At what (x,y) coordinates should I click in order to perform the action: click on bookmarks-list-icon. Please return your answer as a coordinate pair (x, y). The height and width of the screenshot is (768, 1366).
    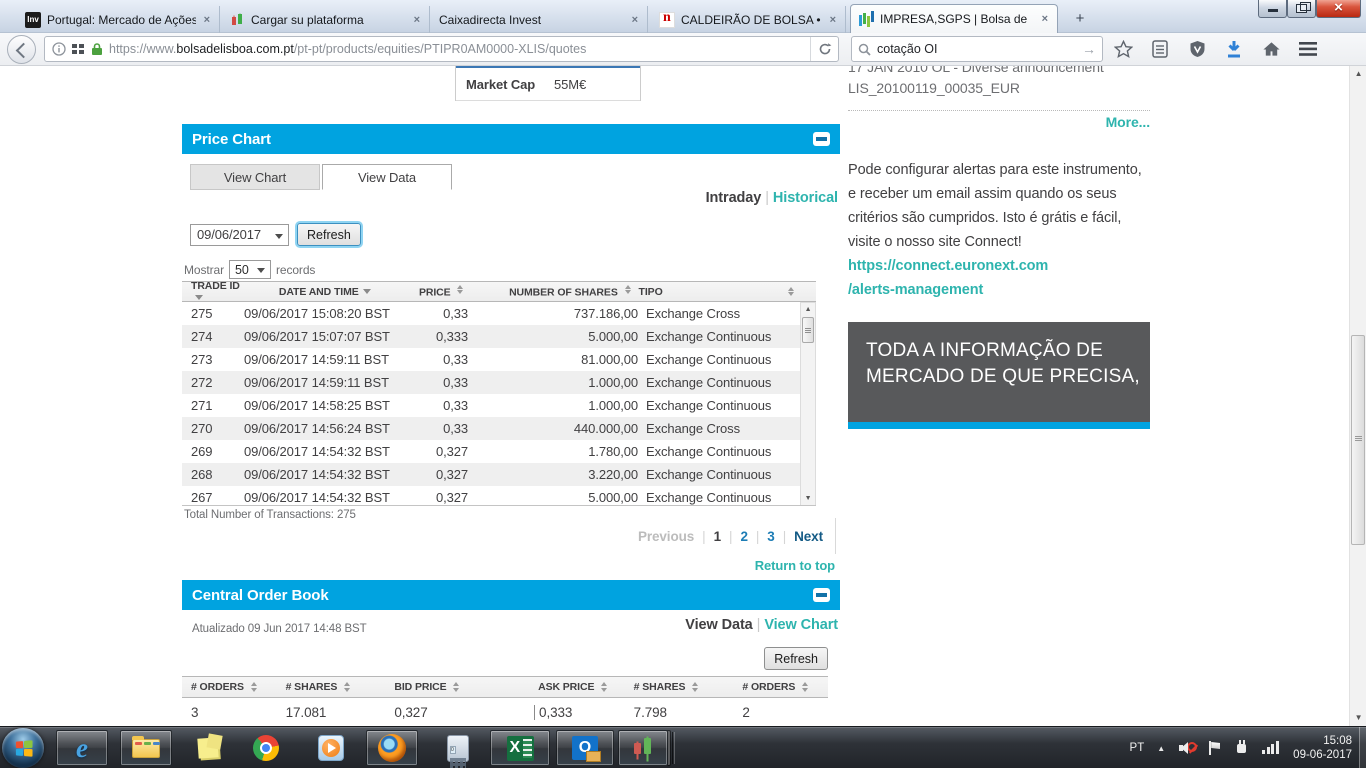
    Looking at the image, I should click on (1160, 49).